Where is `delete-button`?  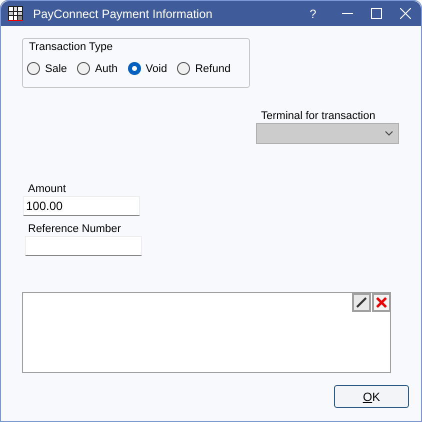
delete-button is located at coordinates (381, 302).